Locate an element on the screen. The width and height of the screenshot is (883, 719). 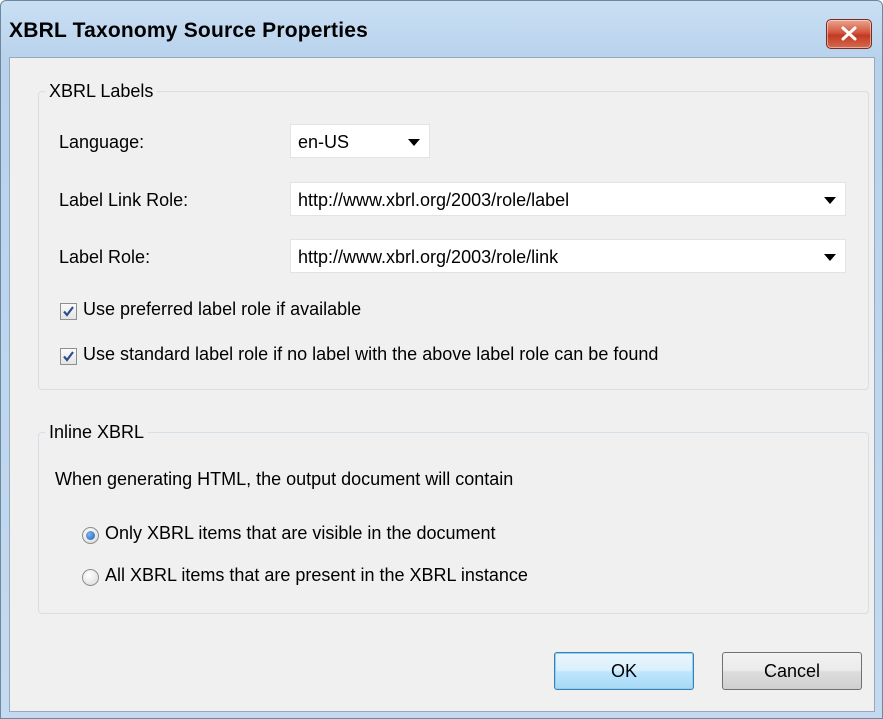
label-role-value: http://www.xbrl.org/2003/role/link is located at coordinates (428, 257).